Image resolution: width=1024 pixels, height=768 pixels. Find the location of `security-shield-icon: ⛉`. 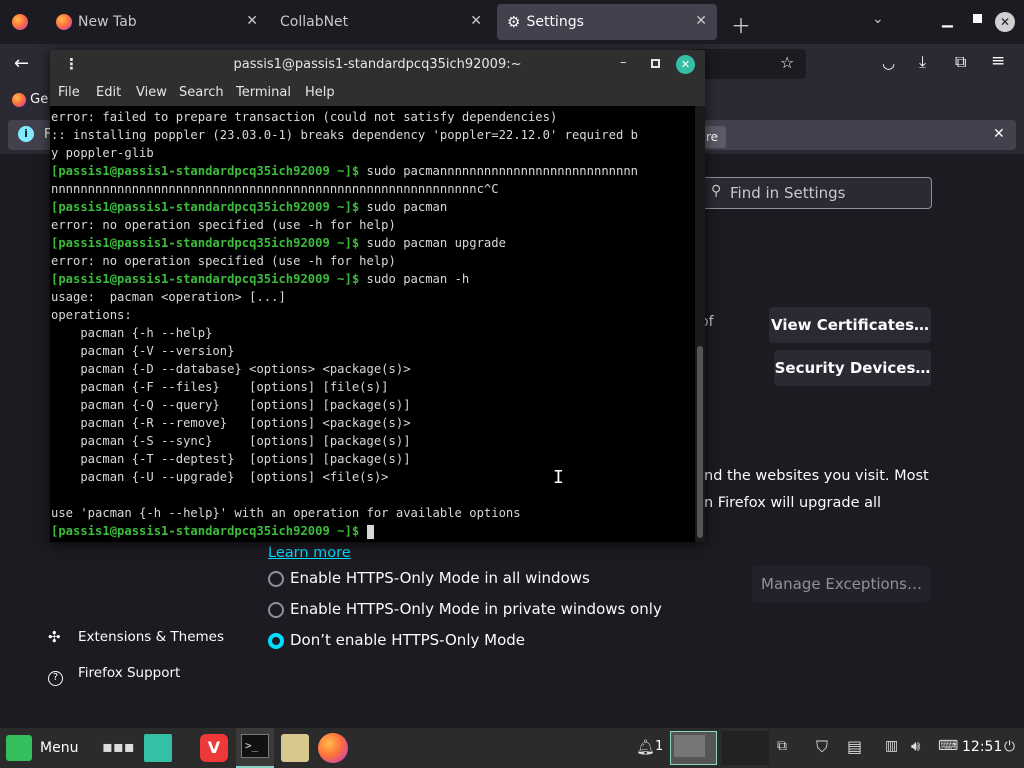

security-shield-icon: ⛉ is located at coordinates (822, 747).